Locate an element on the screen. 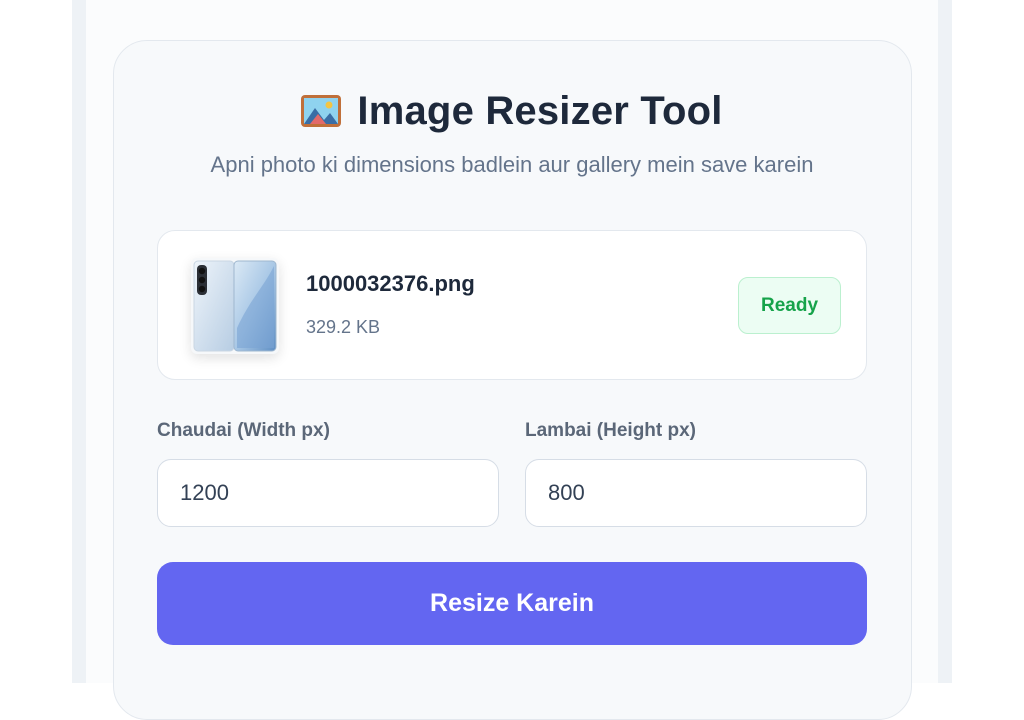 Image resolution: width=1024 pixels, height=720 pixels. file-name: 1000032376.png is located at coordinates (390, 283).